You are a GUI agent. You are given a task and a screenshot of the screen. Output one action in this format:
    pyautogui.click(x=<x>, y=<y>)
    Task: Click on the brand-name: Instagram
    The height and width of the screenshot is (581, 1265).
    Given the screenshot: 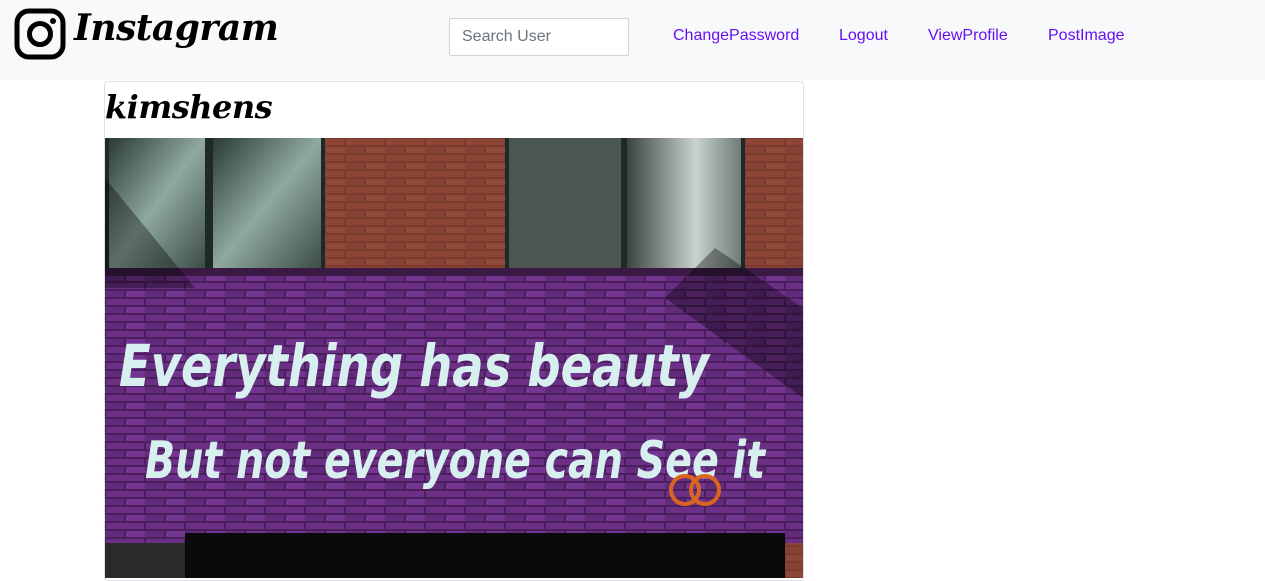 What is the action you would take?
    pyautogui.click(x=176, y=28)
    